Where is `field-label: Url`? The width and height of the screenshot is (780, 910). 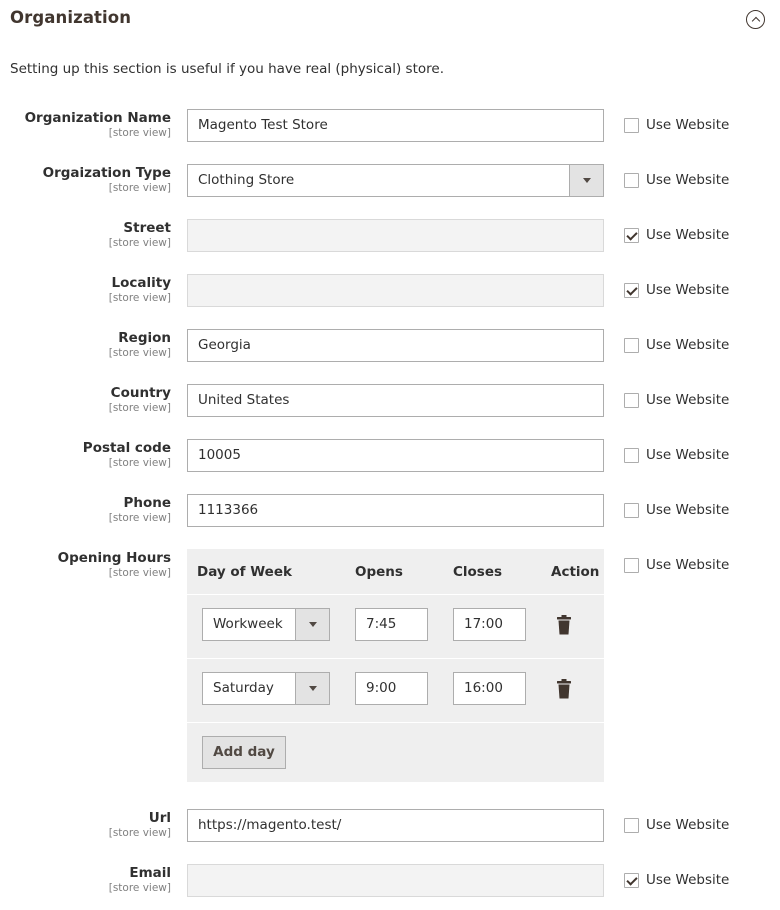 field-label: Url is located at coordinates (159, 818).